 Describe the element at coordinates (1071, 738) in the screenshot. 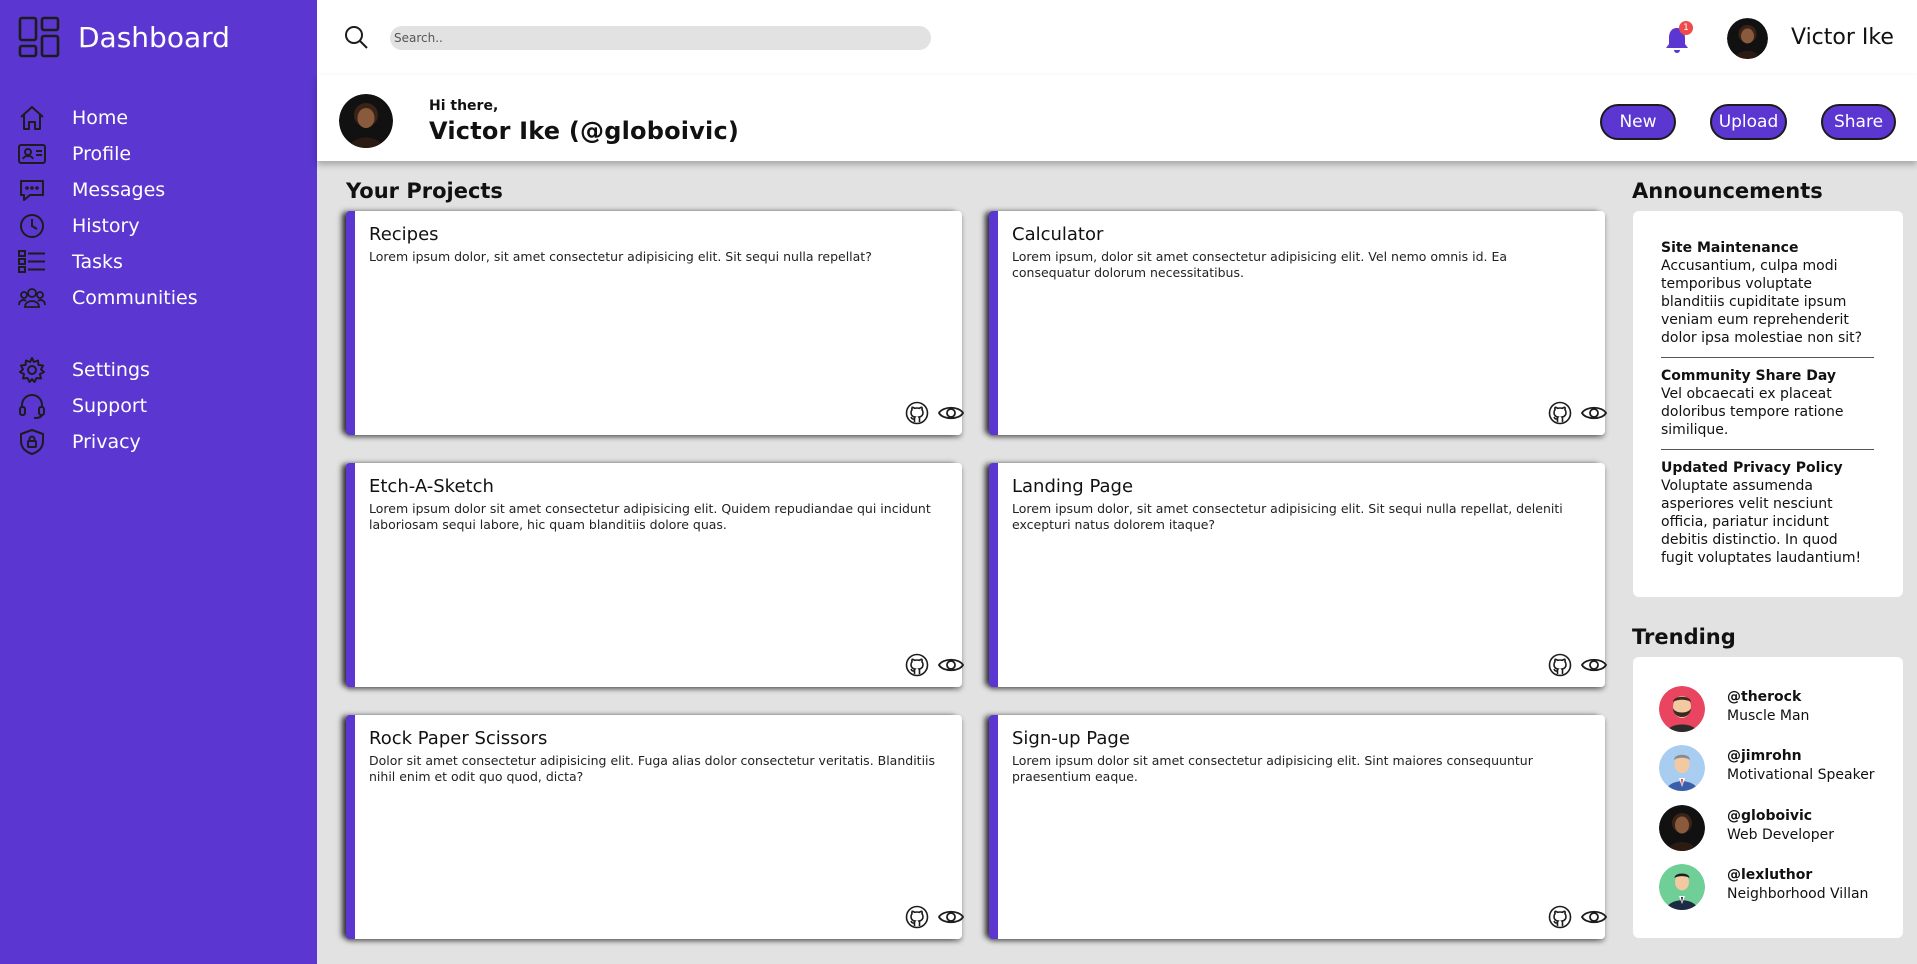

I see `project-title: Sign-up Page` at that location.